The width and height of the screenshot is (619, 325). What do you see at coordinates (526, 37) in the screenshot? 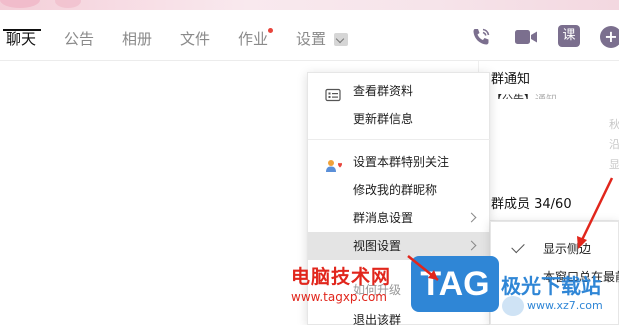
I see `video-call-icon` at bounding box center [526, 37].